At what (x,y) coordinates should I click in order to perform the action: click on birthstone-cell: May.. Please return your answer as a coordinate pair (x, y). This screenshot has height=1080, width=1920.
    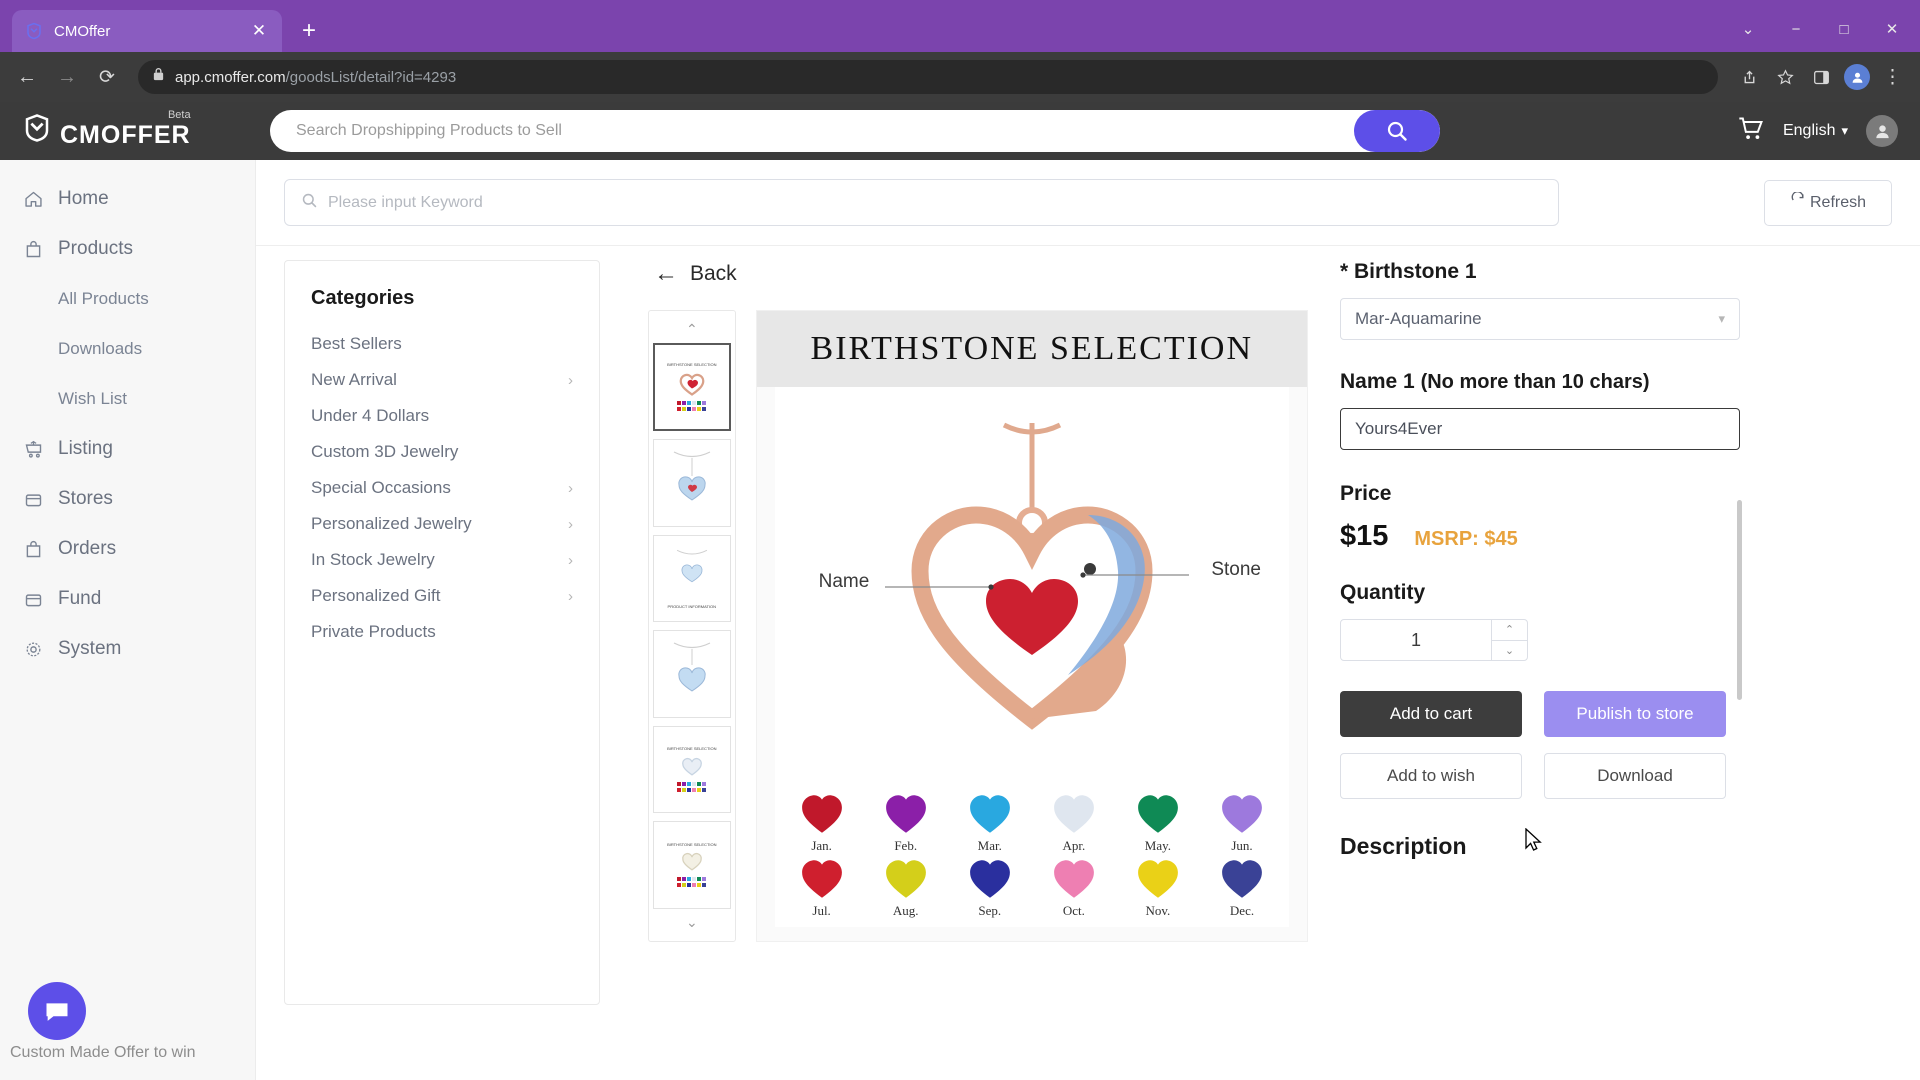
    Looking at the image, I should click on (1158, 823).